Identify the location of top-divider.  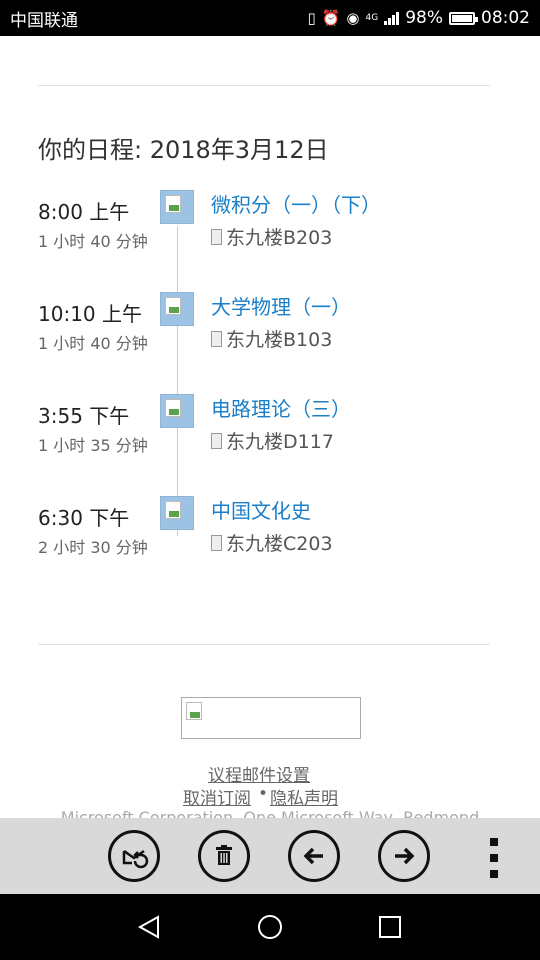
(264, 85).